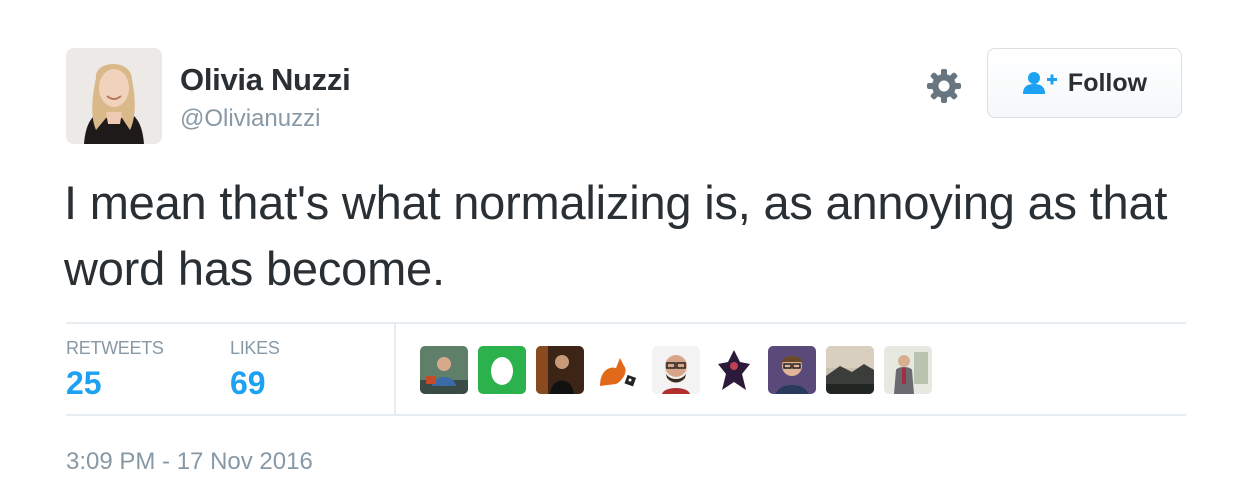 The width and height of the screenshot is (1252, 492). I want to click on likes-count: 69, so click(248, 383).